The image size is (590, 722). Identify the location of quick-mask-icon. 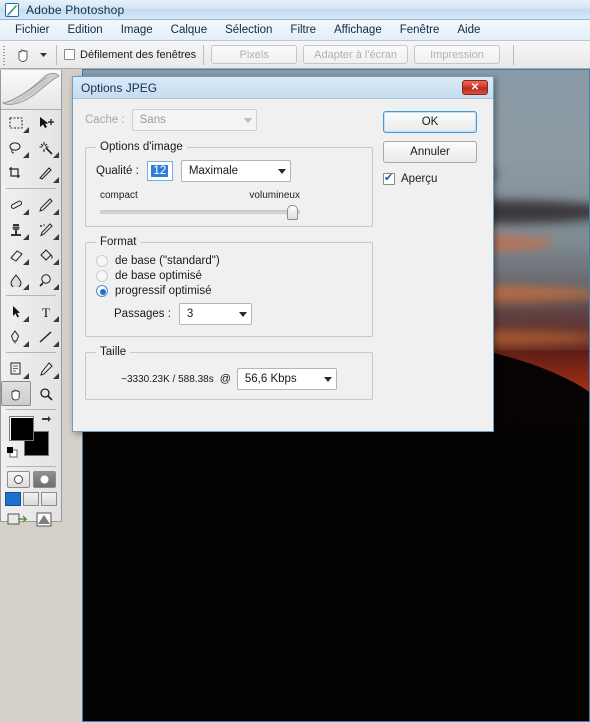
(44, 479).